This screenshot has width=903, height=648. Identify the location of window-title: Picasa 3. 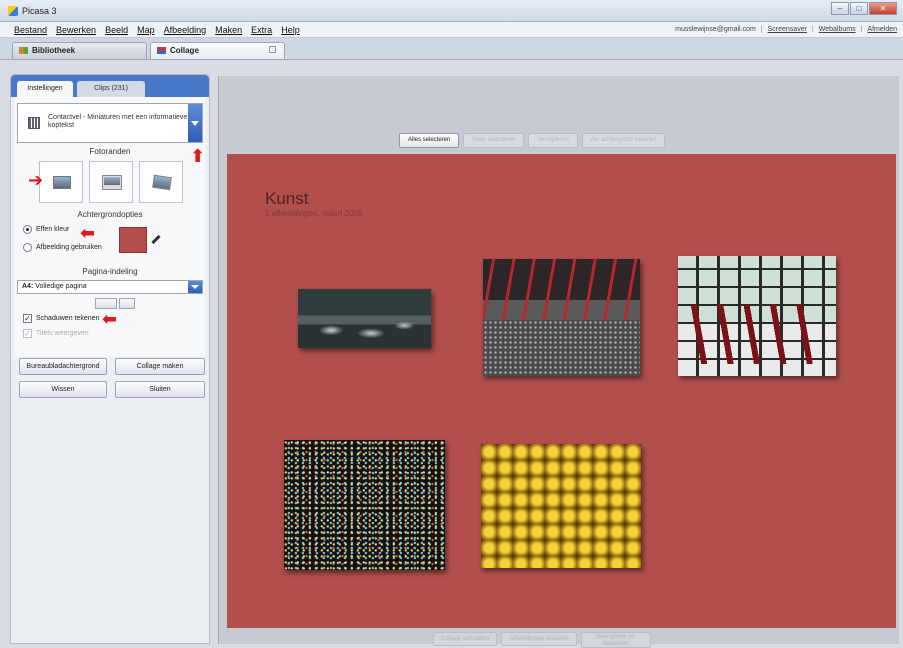
(39, 11).